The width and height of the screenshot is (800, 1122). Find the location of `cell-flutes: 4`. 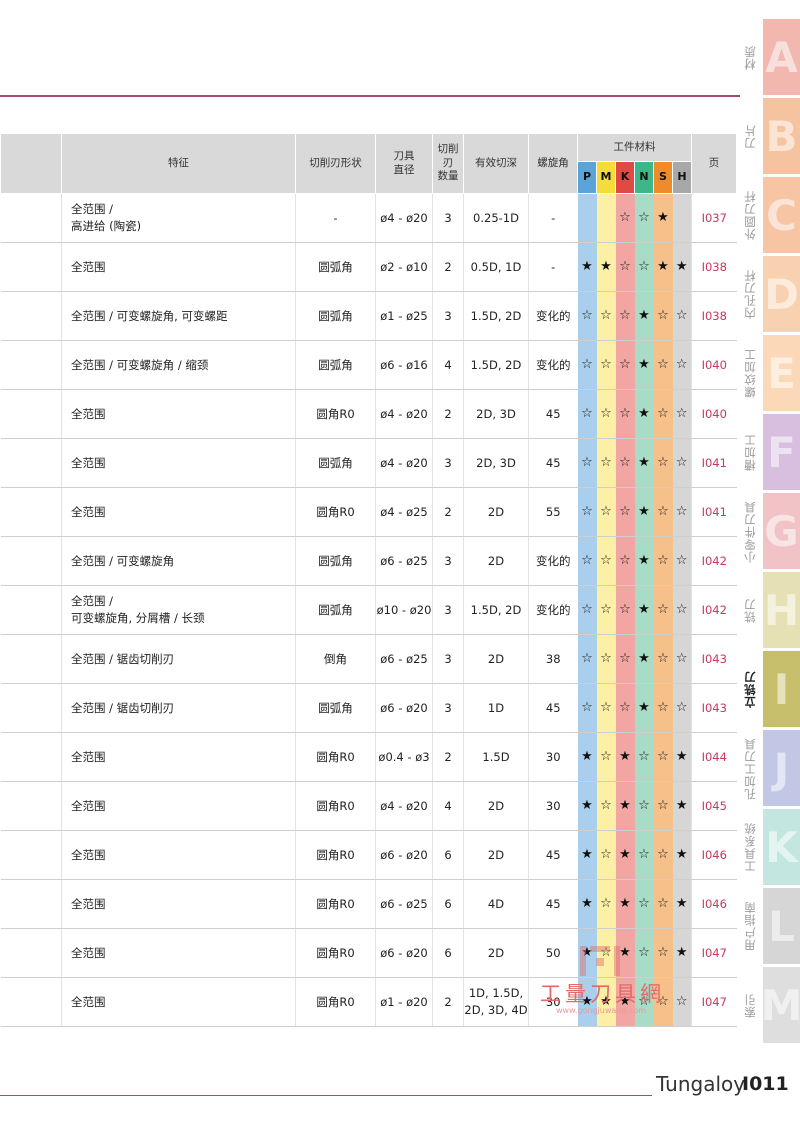

cell-flutes: 4 is located at coordinates (448, 365).